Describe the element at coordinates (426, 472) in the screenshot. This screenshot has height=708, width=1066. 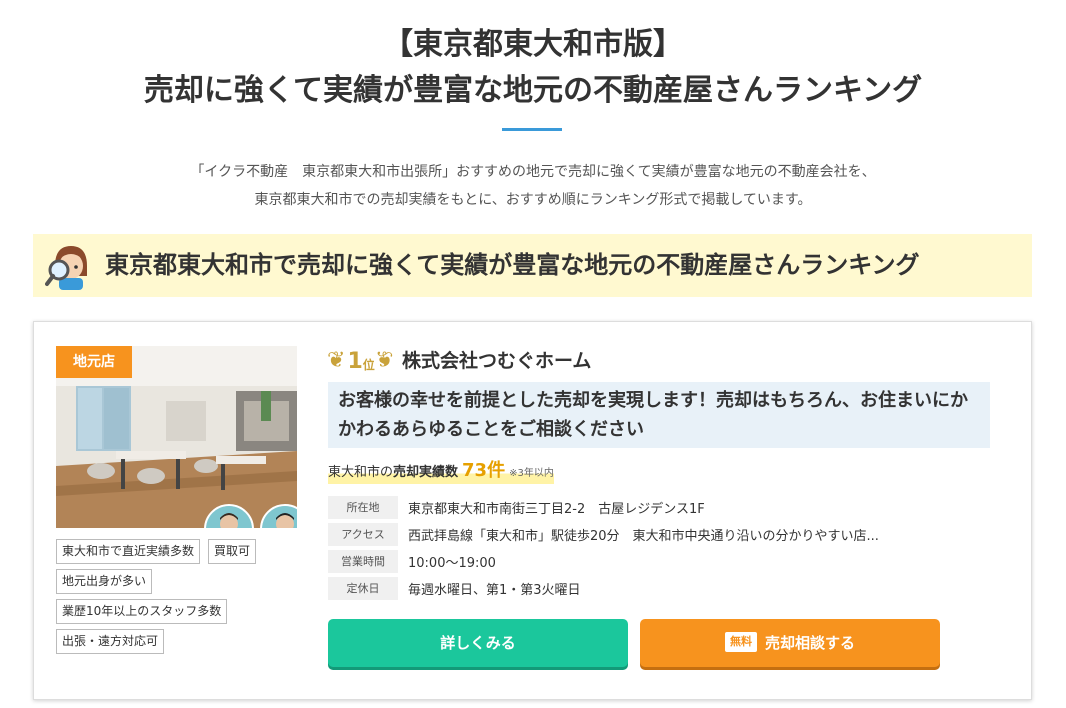
I see `record-label: 売却実績数` at that location.